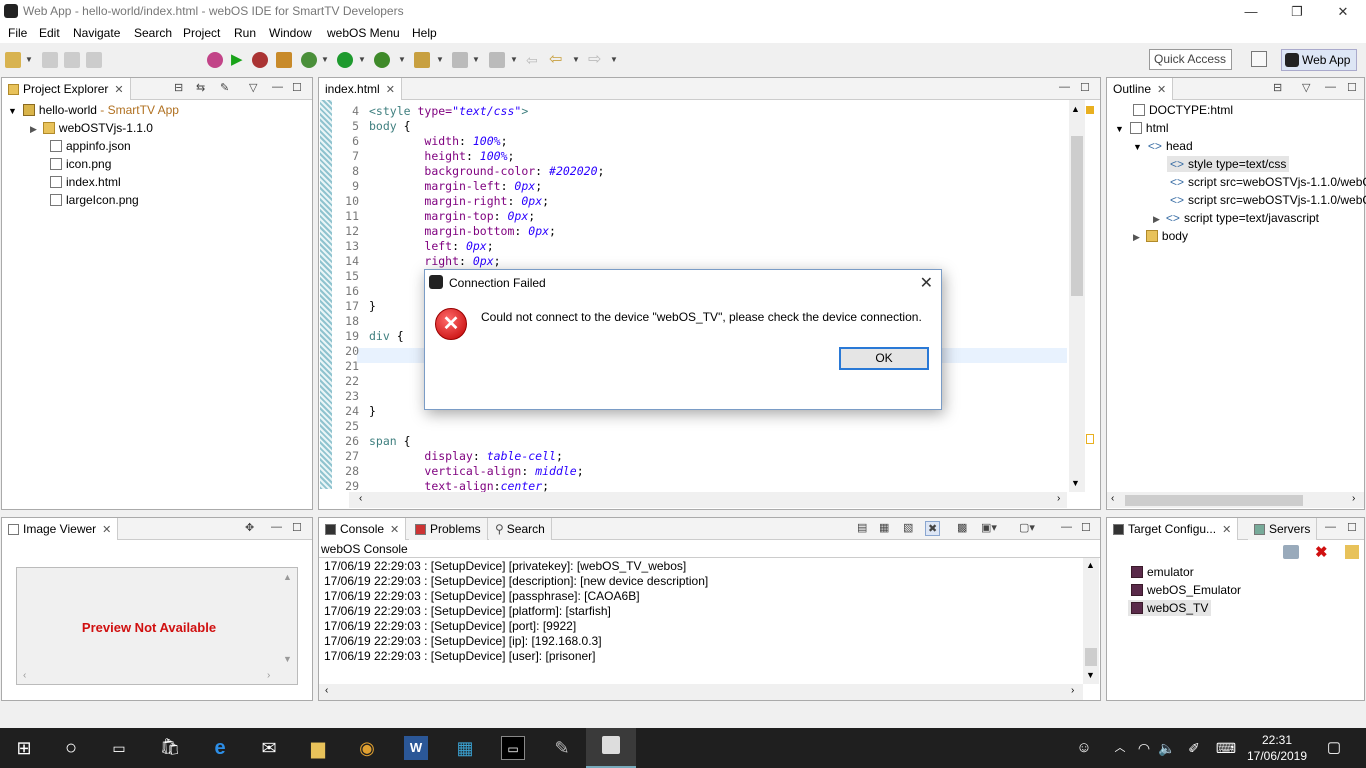  I want to click on last-edit-icon: ⇦, so click(534, 60).